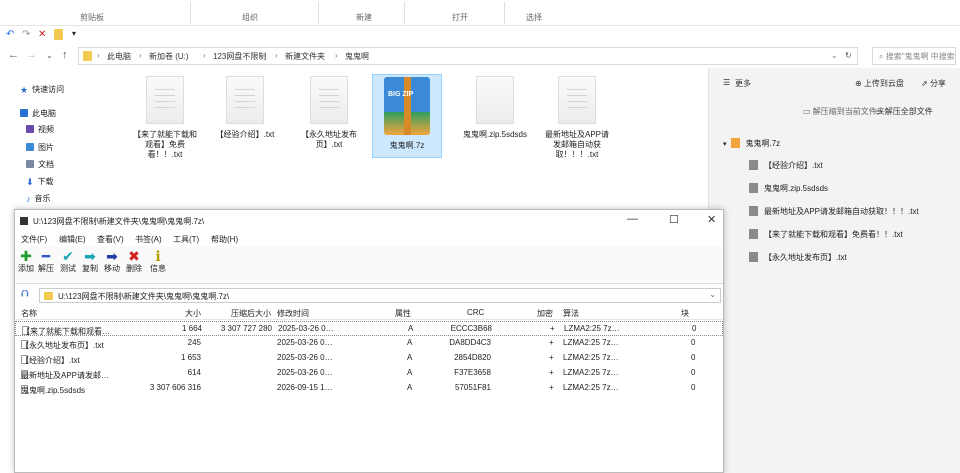 The image size is (960, 473). What do you see at coordinates (788, 188) in the screenshot?
I see `archive-entry: 鬼鬼啊.zip.5sdsds` at bounding box center [788, 188].